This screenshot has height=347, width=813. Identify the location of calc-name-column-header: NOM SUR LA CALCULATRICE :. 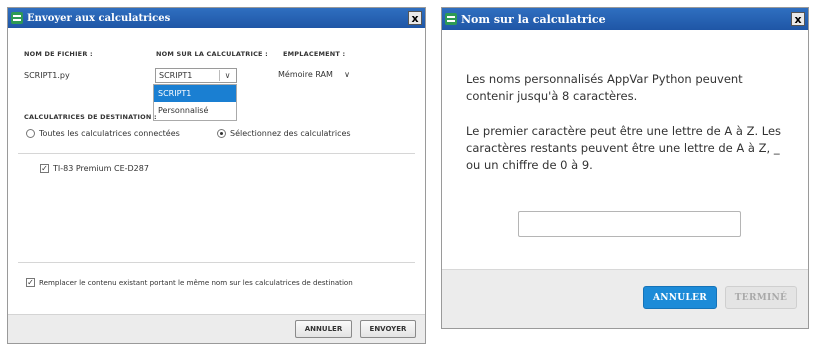
(212, 54).